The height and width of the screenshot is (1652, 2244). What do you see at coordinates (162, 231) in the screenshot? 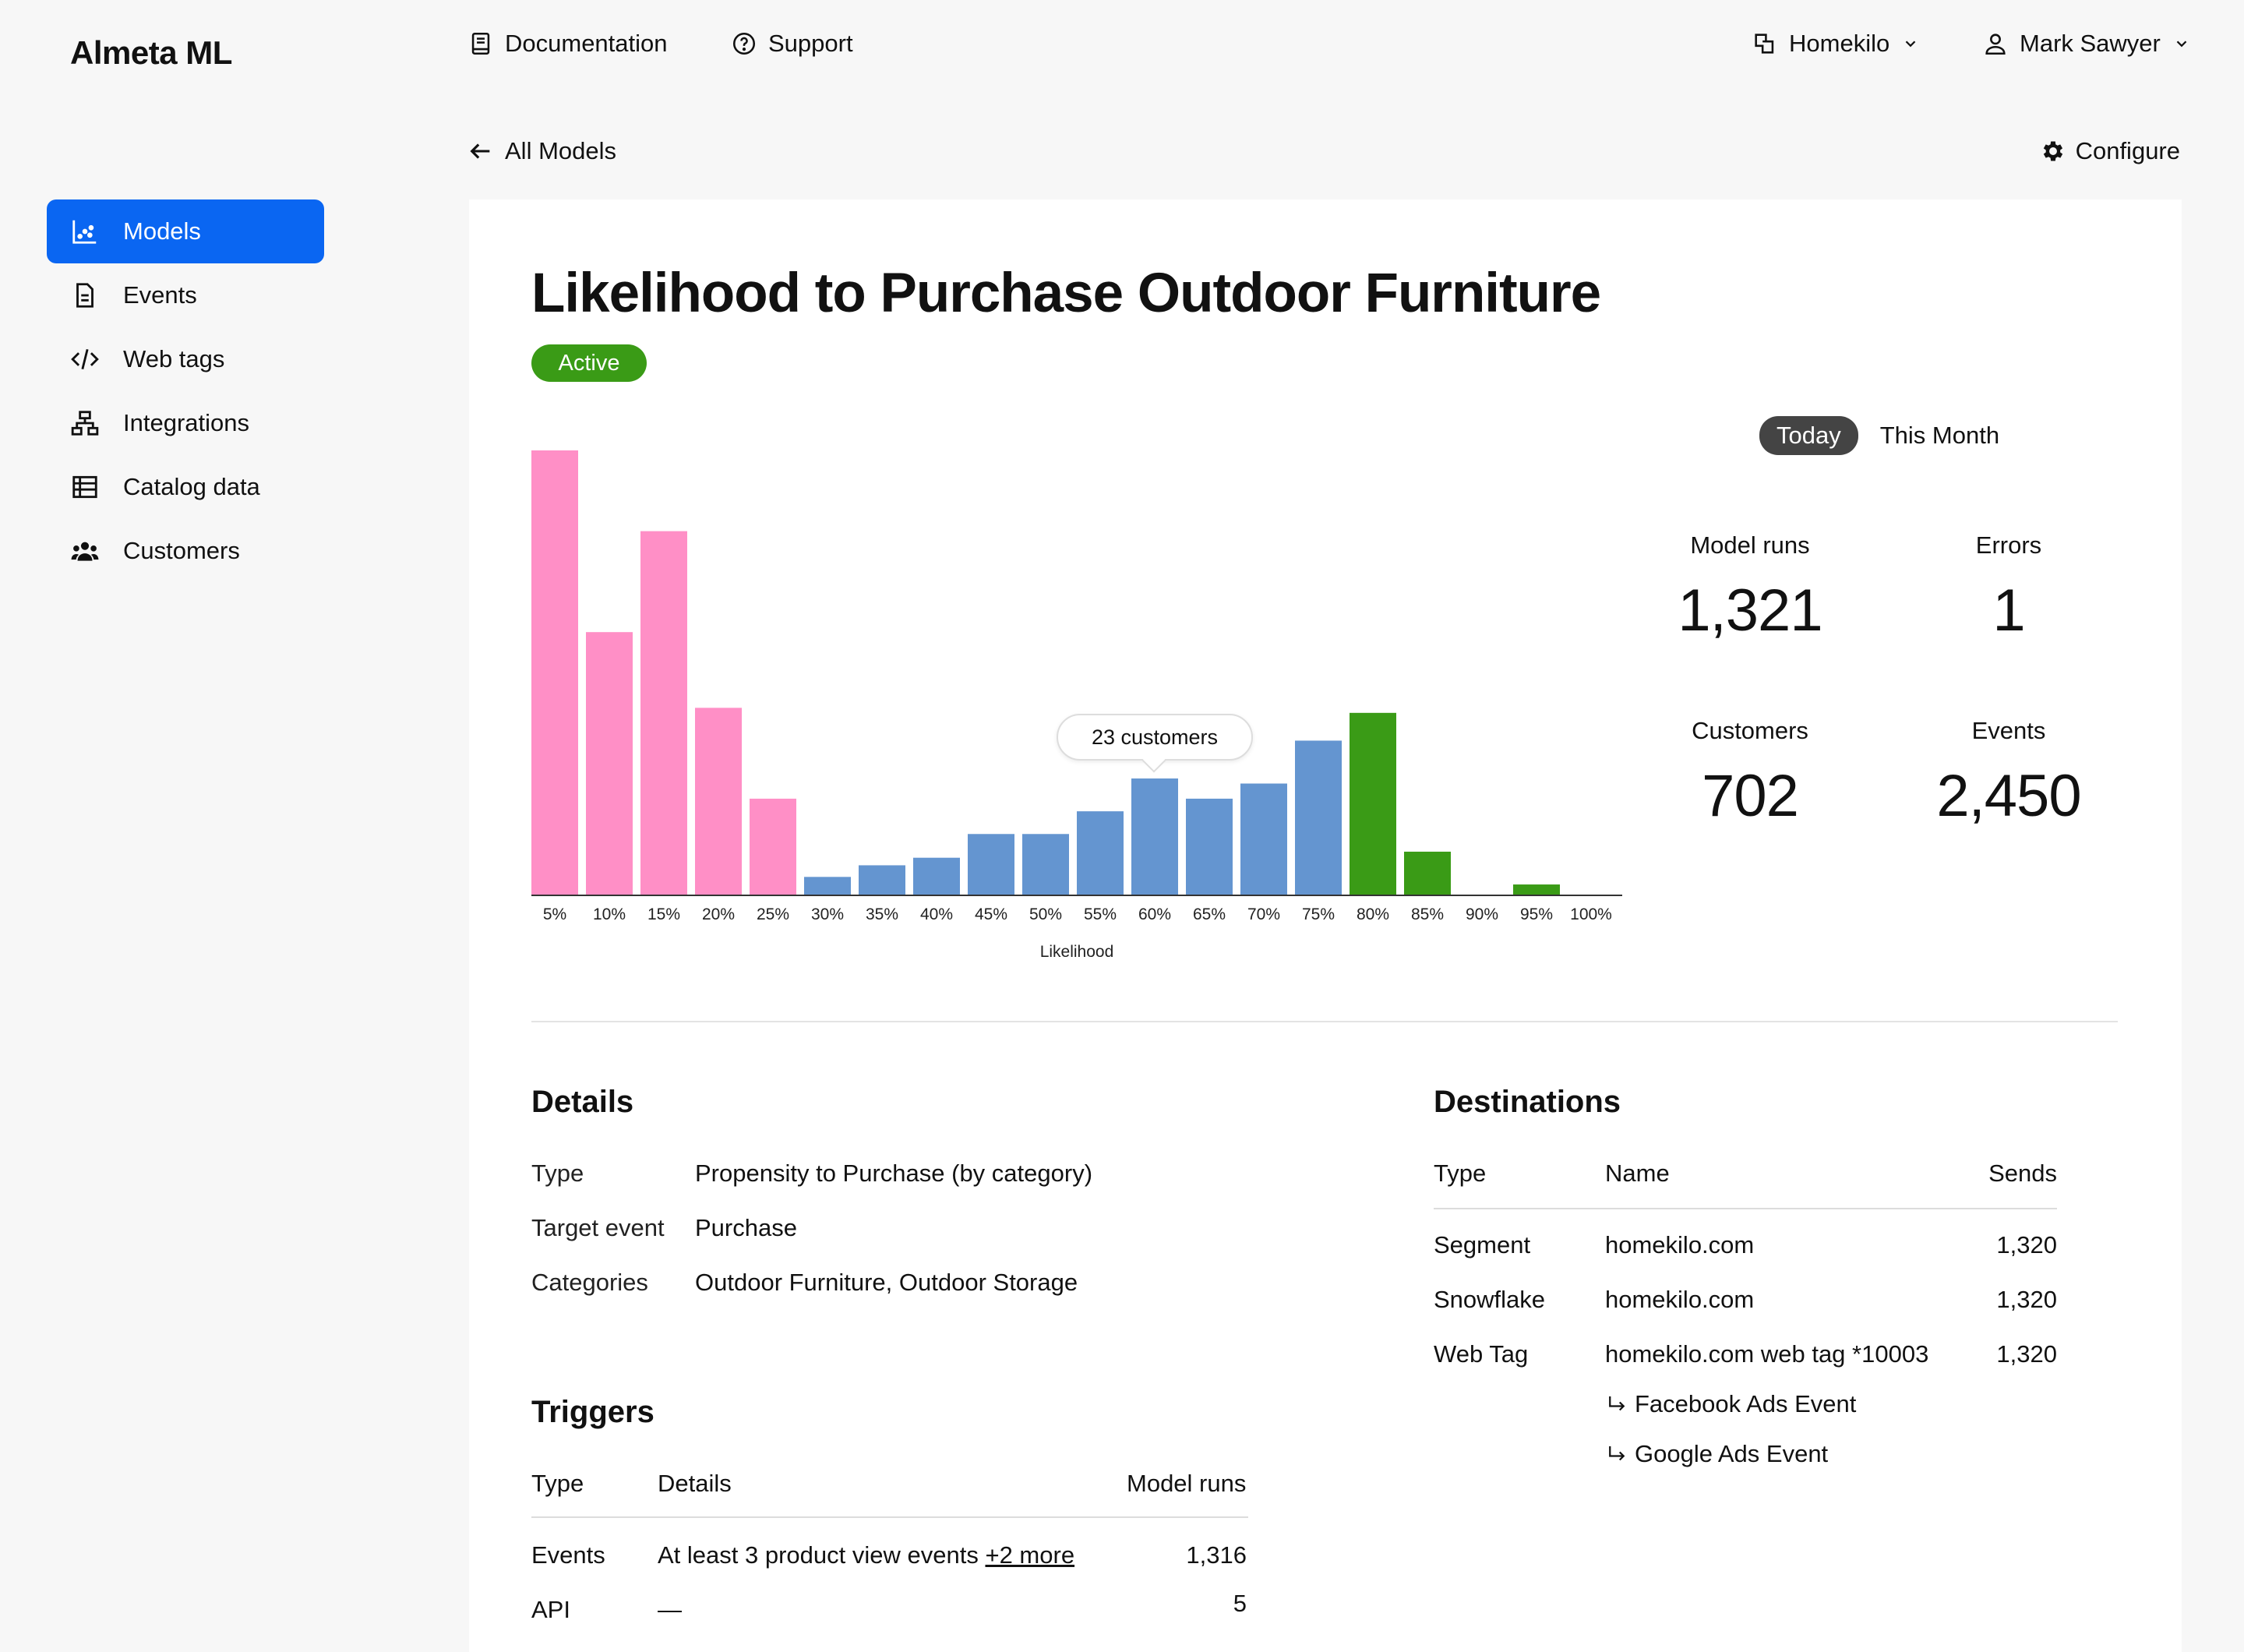
I see `sidebar-item-label: Models` at bounding box center [162, 231].